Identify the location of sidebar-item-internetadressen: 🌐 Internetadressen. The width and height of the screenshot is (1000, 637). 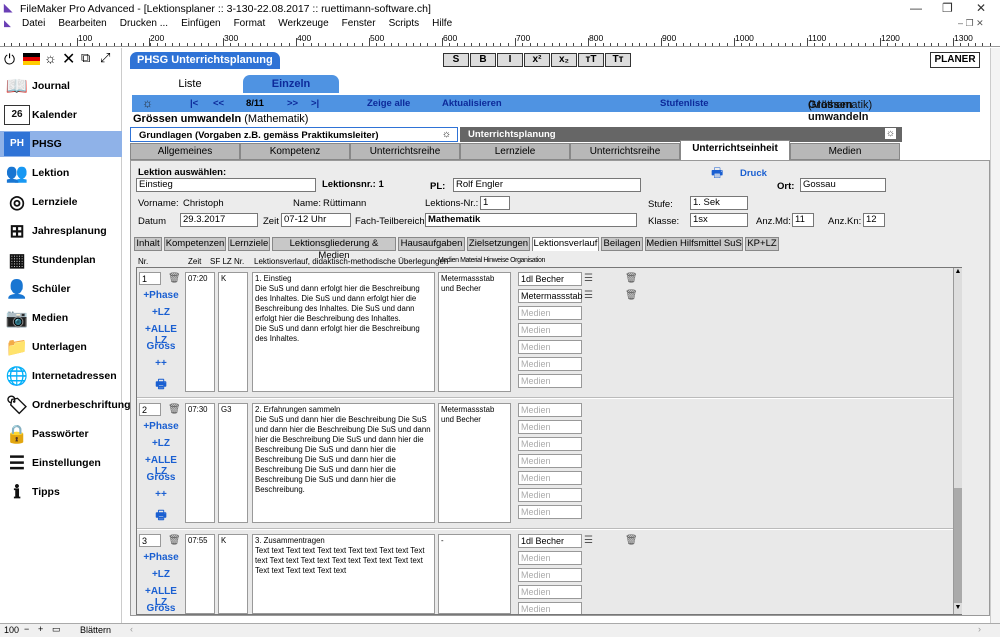
(61, 376).